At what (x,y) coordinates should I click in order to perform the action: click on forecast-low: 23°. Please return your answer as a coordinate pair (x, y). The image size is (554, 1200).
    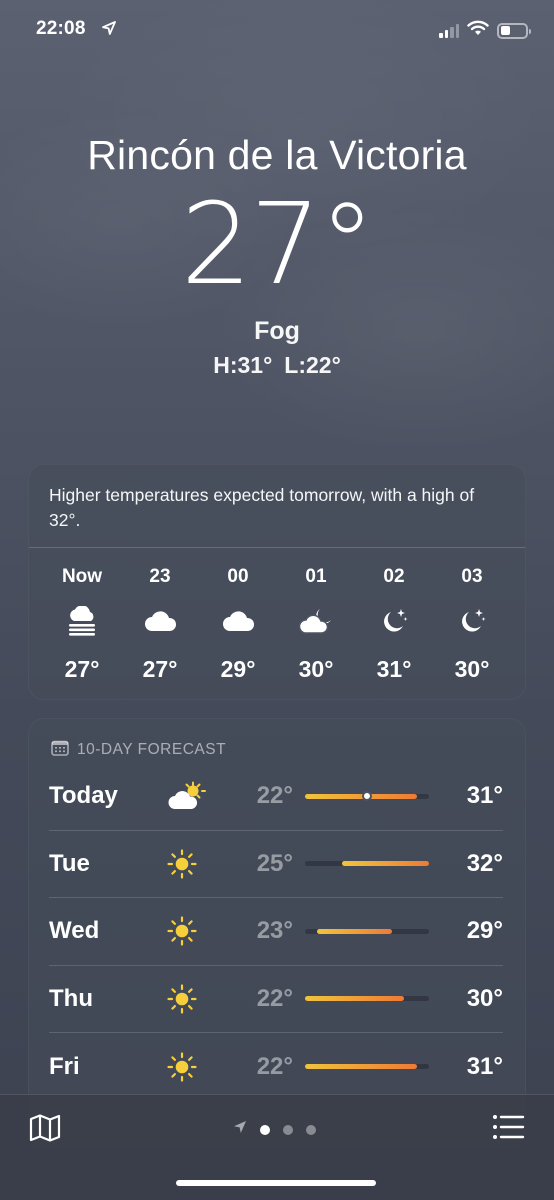
    Looking at the image, I should click on (274, 931).